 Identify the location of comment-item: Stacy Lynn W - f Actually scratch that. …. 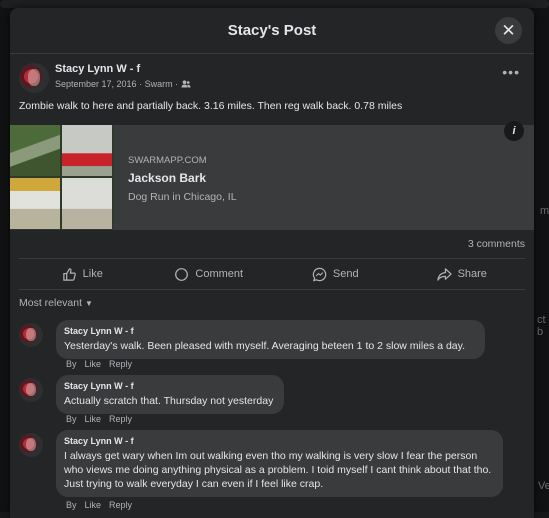
(276, 402).